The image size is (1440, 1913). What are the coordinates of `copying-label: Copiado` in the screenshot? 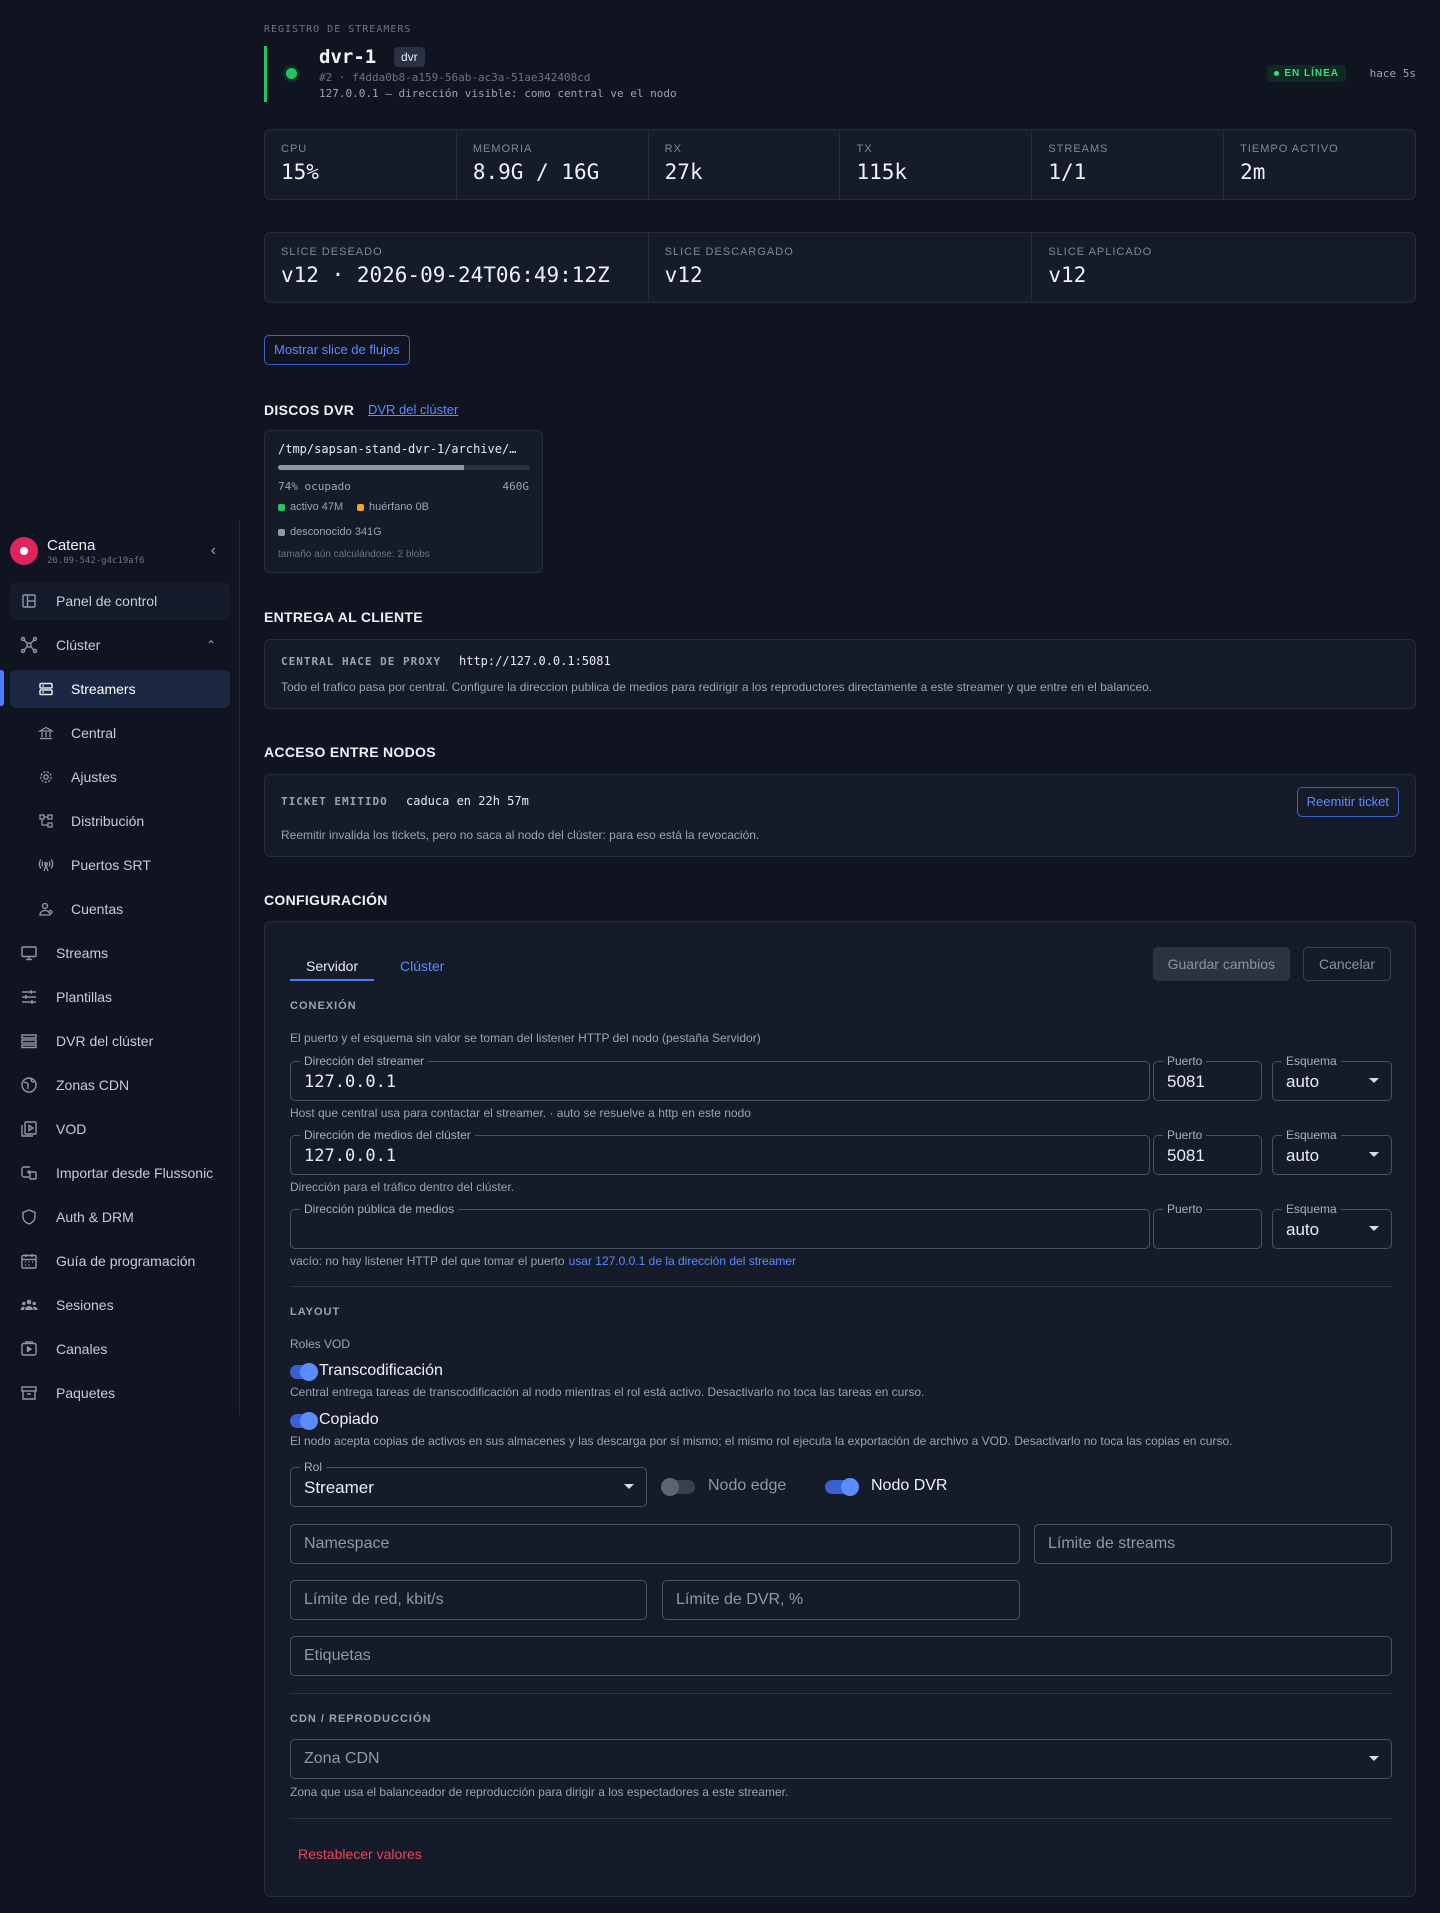 It's located at (349, 1419).